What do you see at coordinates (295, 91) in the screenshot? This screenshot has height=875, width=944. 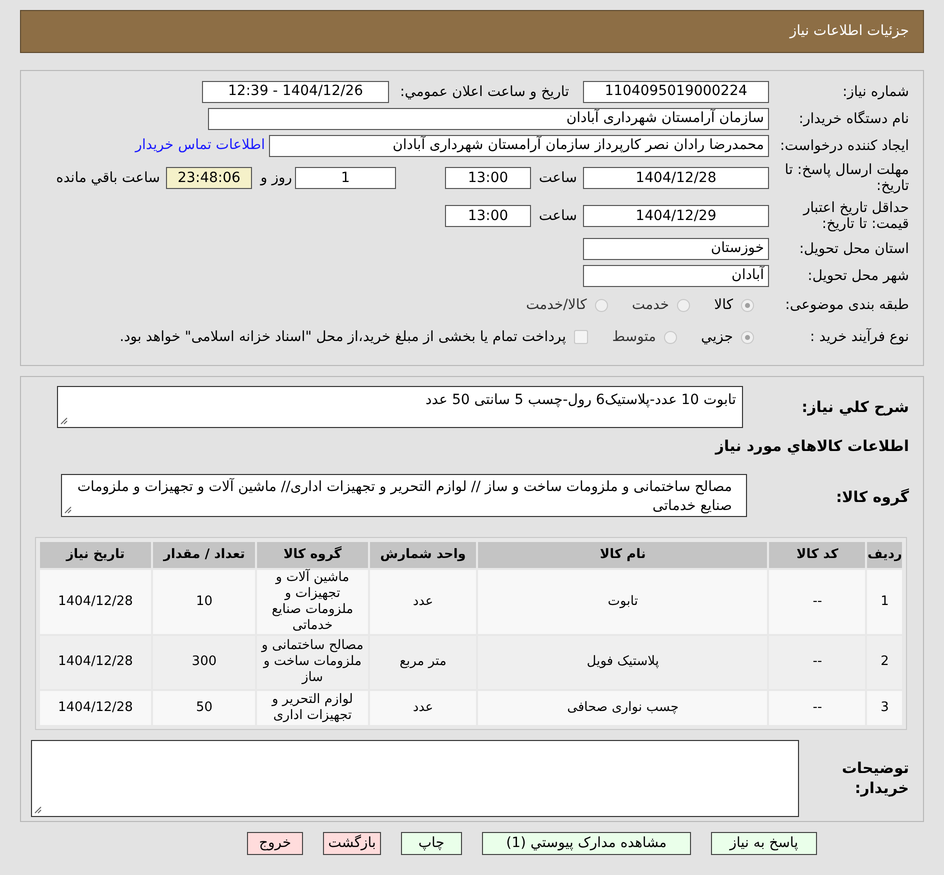 I see `input-field: 1404/12/26 - 12:39` at bounding box center [295, 91].